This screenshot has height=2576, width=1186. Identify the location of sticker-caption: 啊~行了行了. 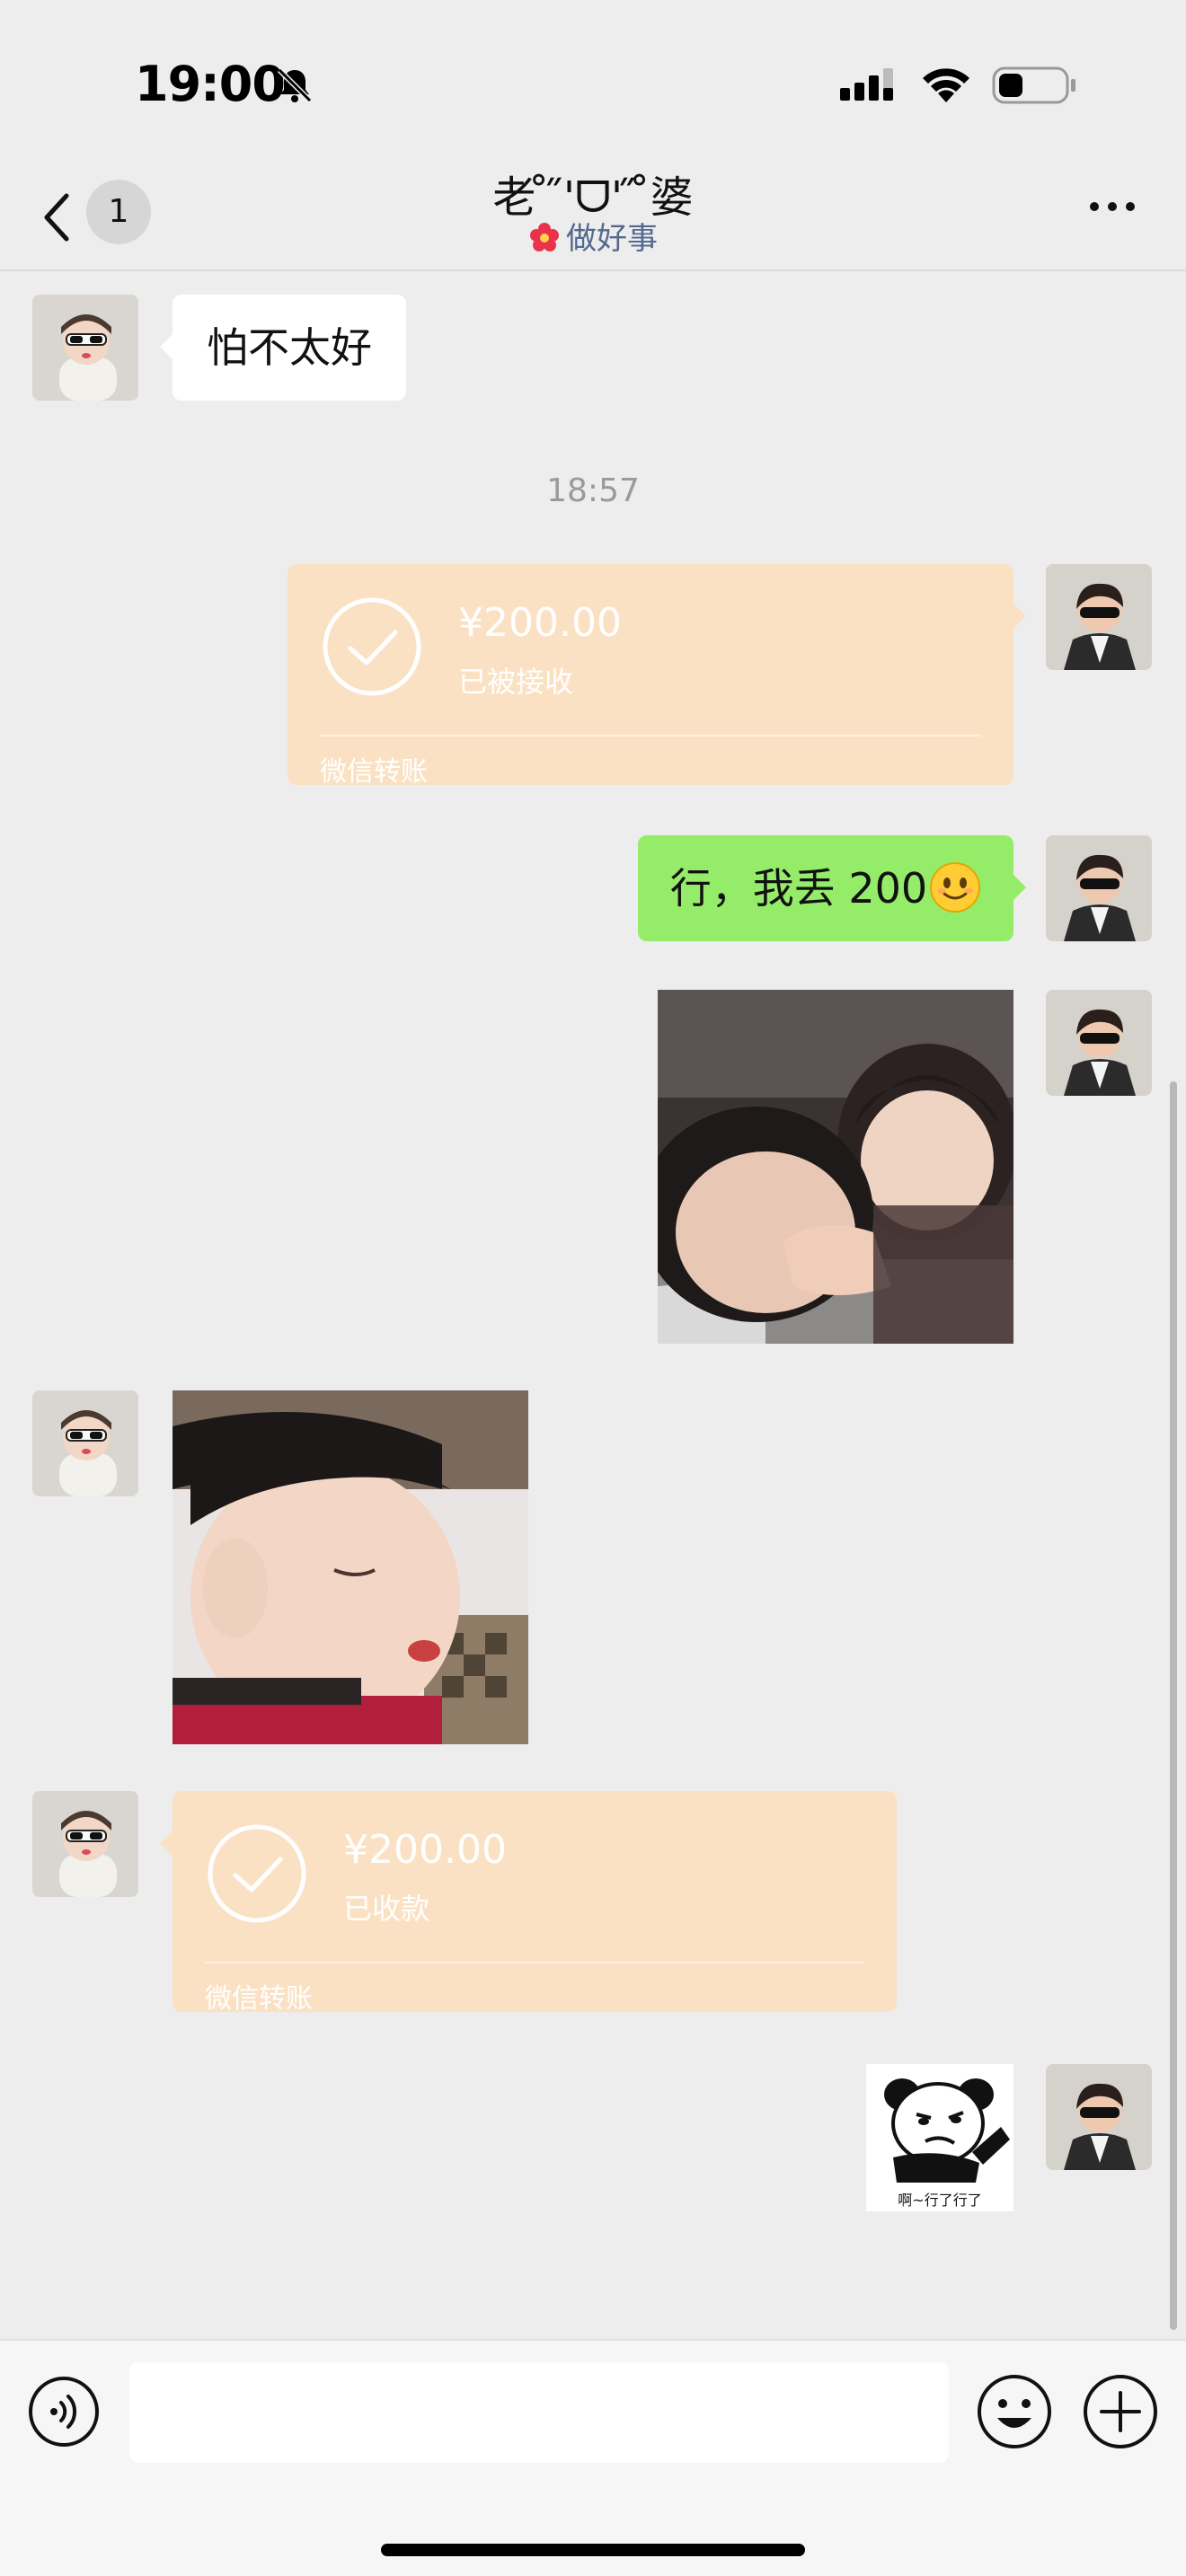
(940, 2200).